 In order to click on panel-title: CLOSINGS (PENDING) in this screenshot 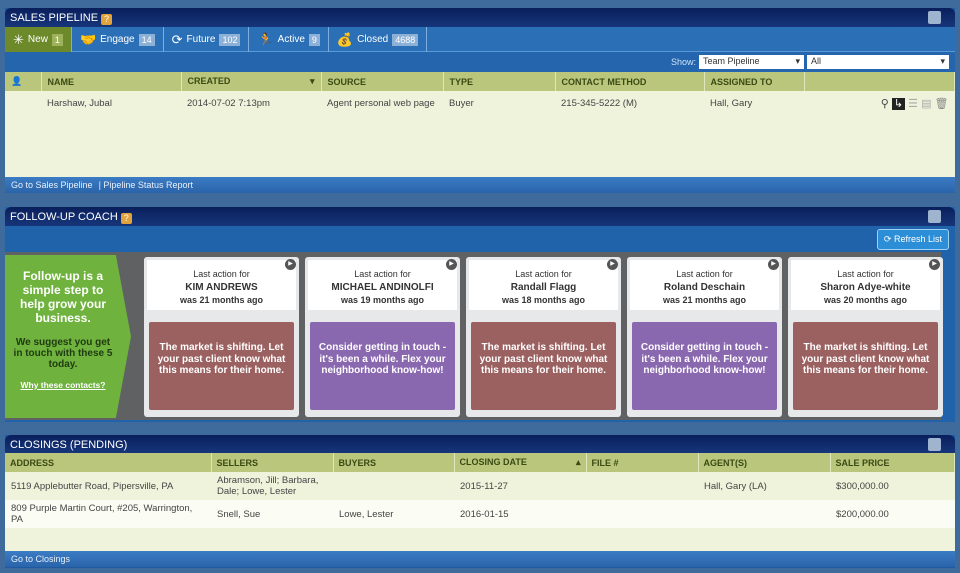, I will do `click(69, 445)`.